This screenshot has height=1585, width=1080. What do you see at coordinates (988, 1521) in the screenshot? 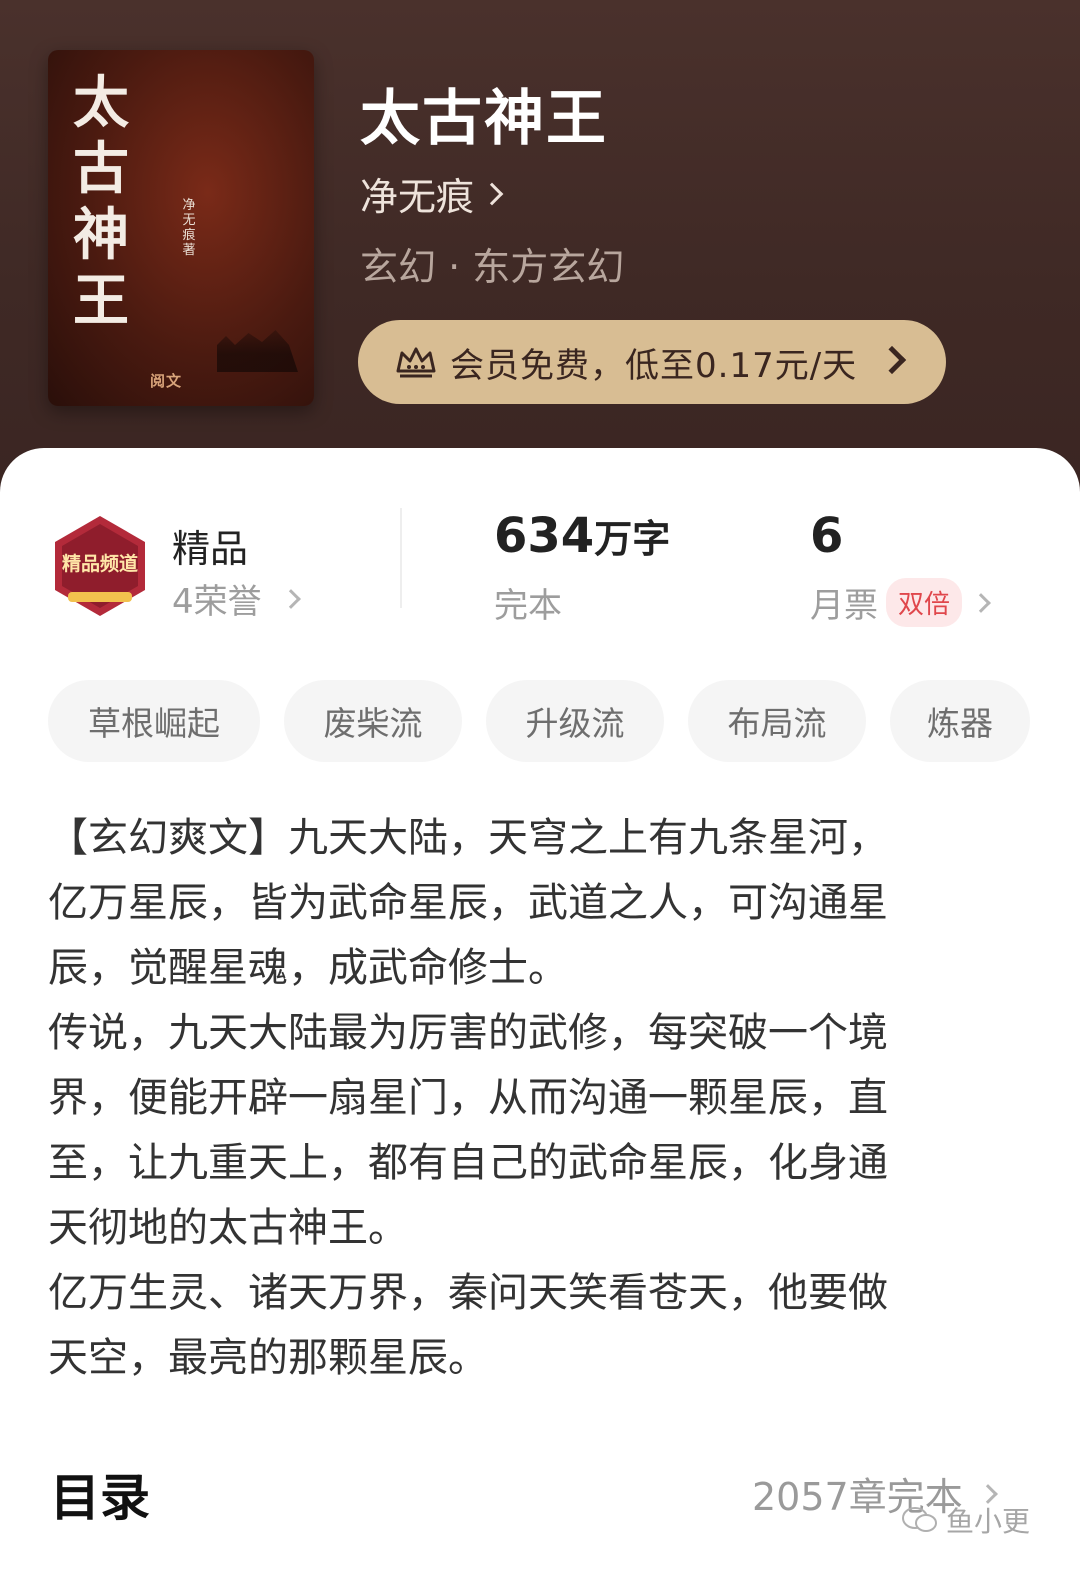
I see `watermark-text: 鱼小更` at bounding box center [988, 1521].